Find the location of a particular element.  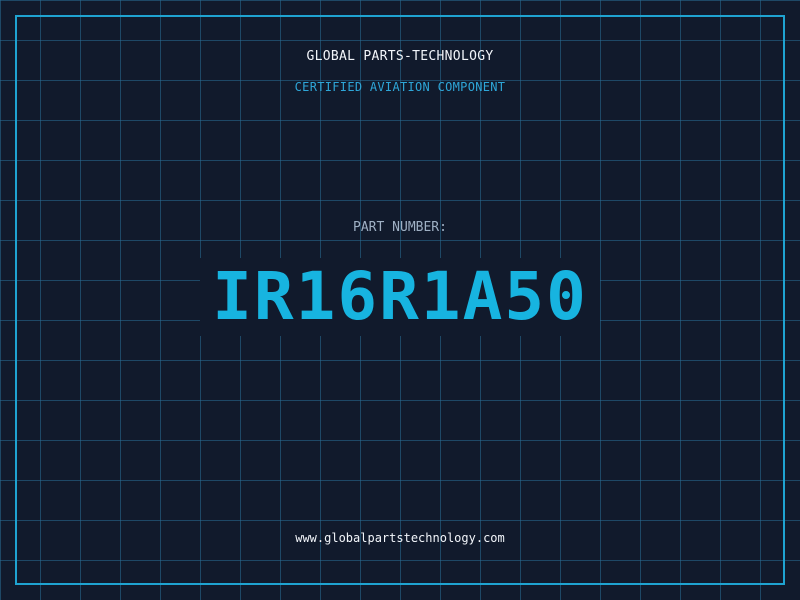

company-name: GLOBAL PARTS-TECHNOLOGY is located at coordinates (400, 56).